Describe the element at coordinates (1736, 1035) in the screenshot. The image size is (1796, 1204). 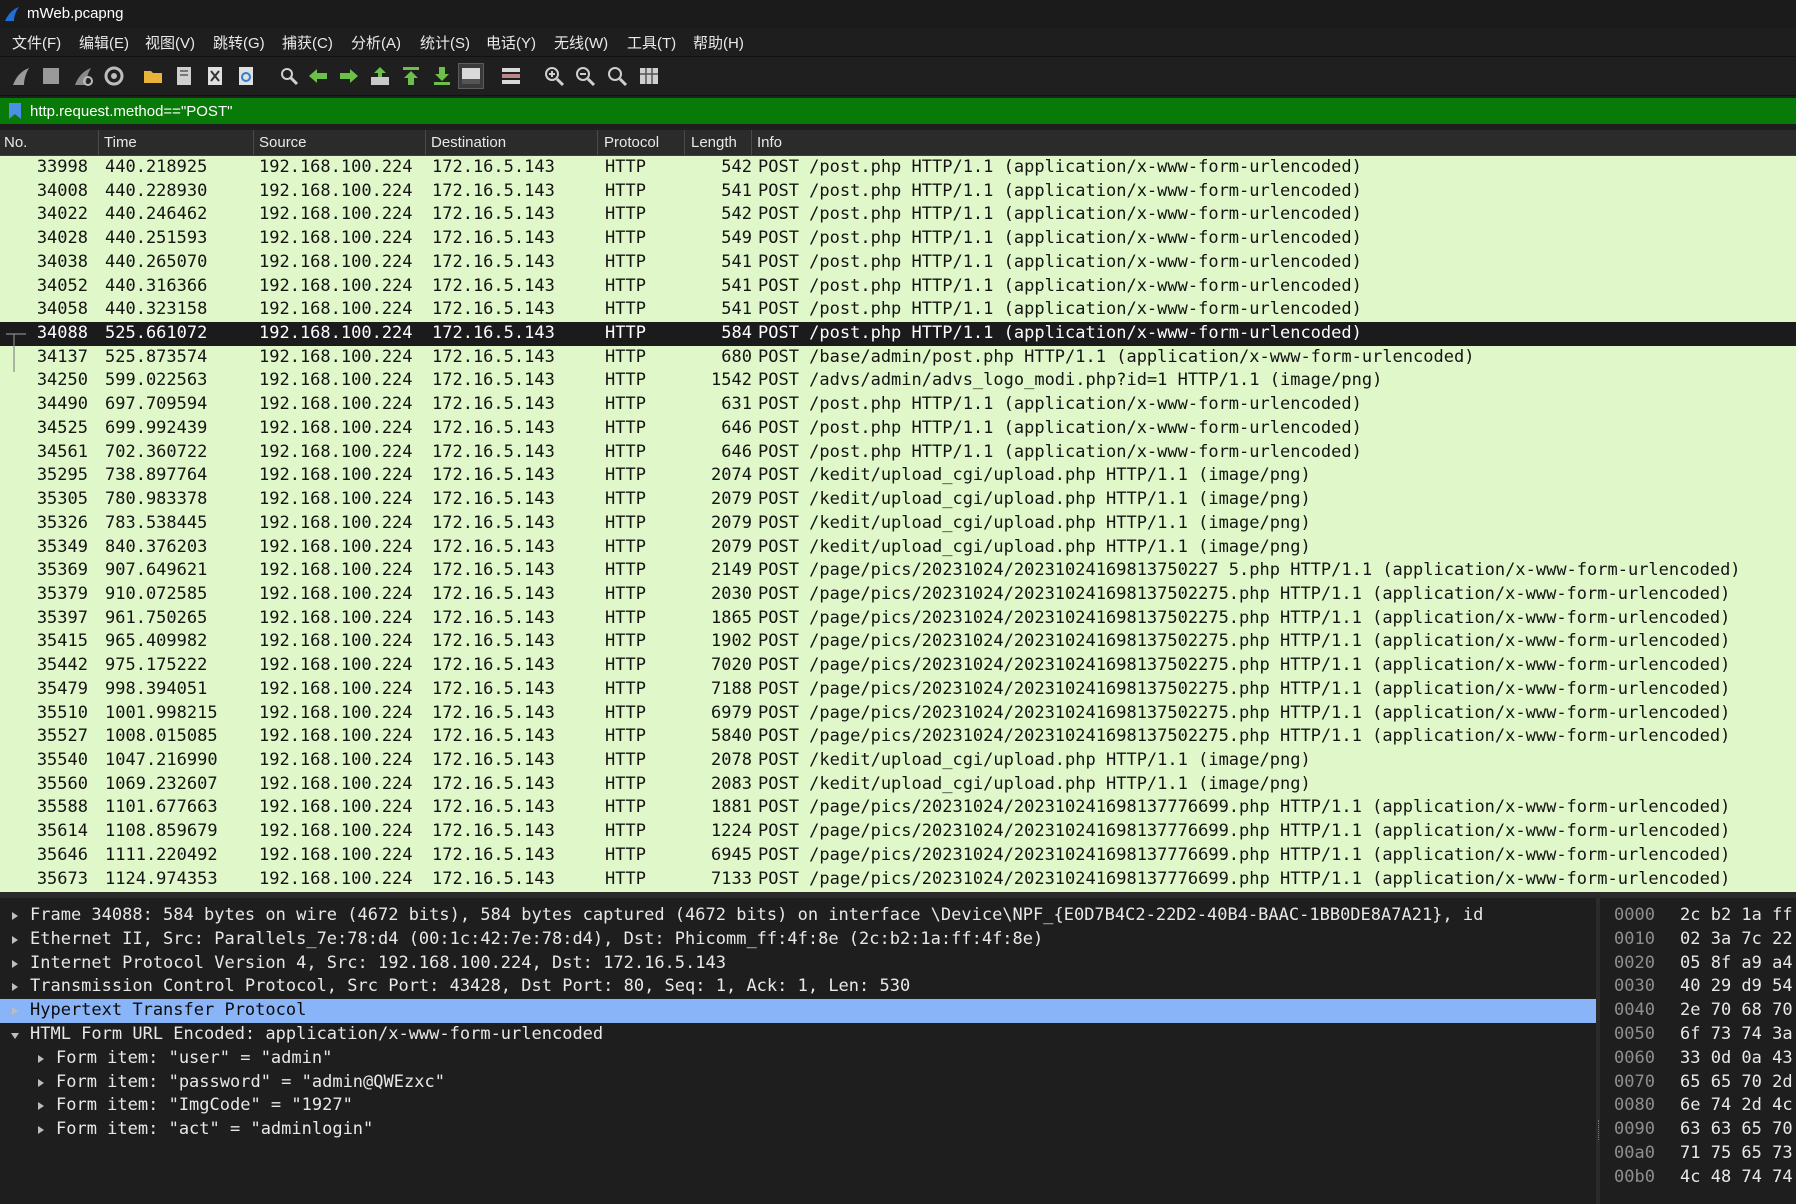
I see `hex-bytes: 6f 73 74 3a` at that location.